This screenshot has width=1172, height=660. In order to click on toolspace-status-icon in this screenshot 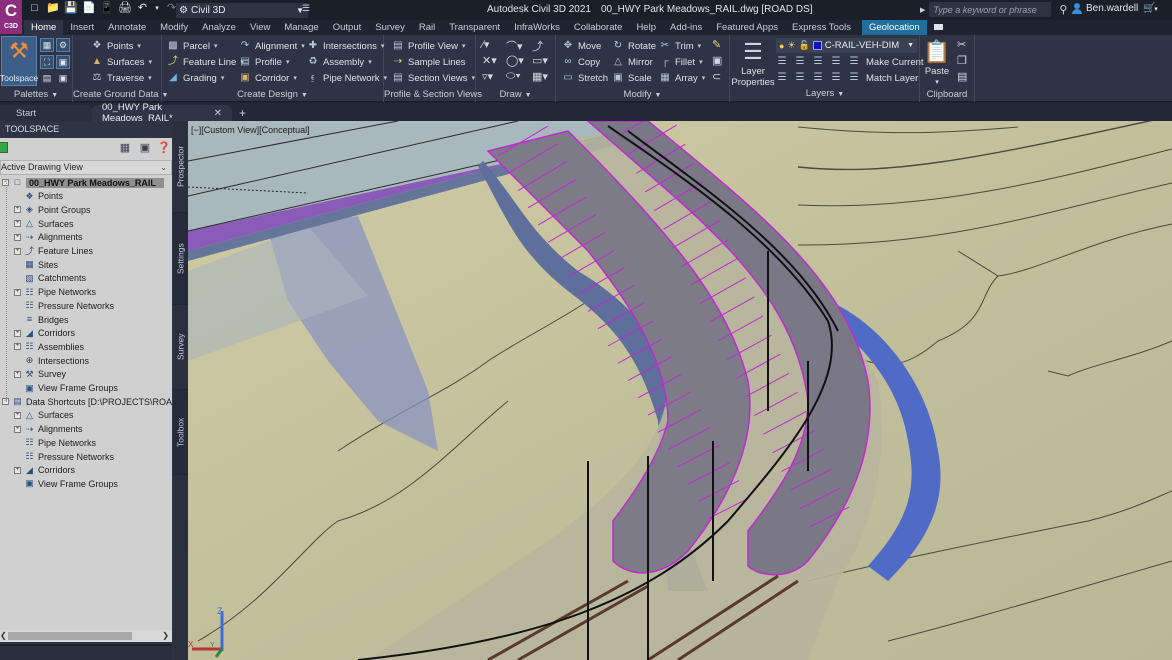, I will do `click(4, 147)`.